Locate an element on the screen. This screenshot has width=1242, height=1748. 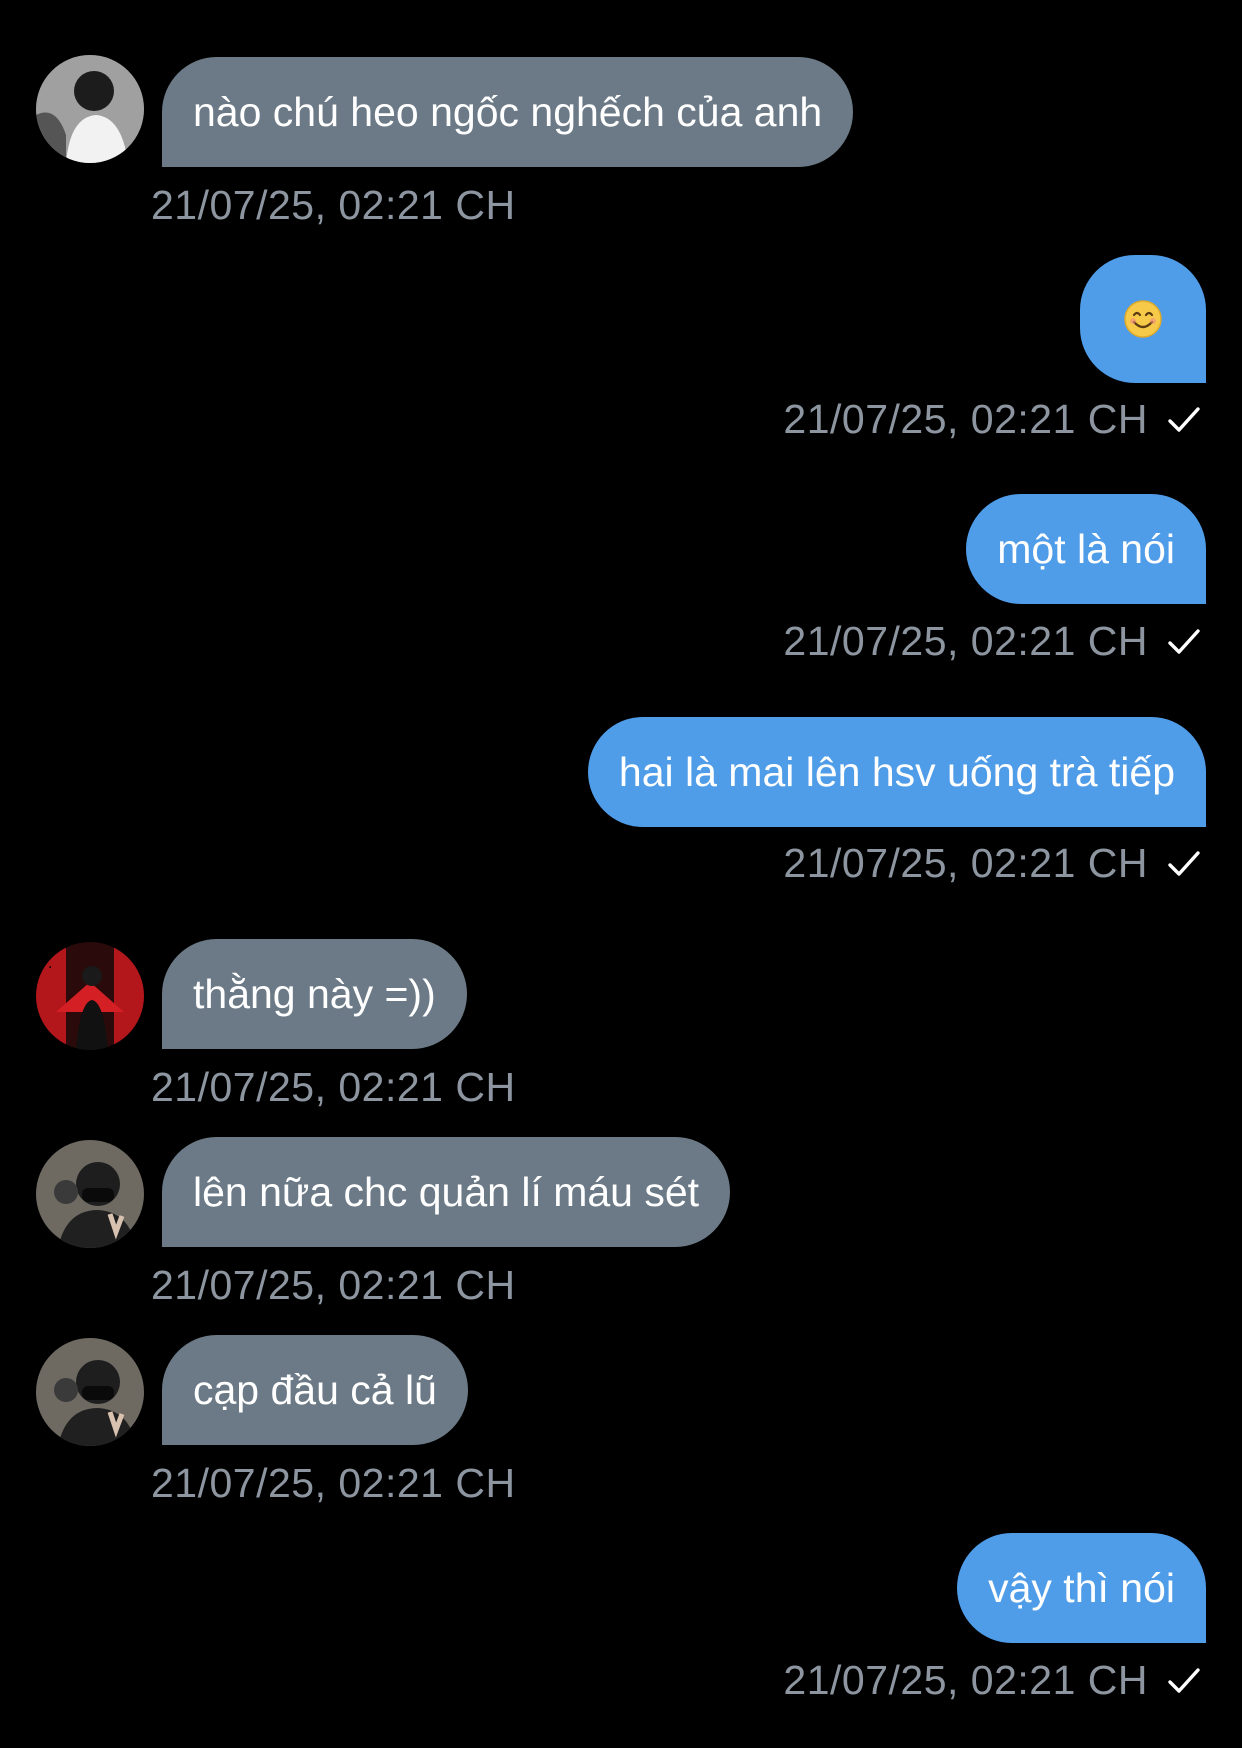
outgoing-message-bubble: hai là mai lên hsv uống trà tiếp is located at coordinates (896, 772).